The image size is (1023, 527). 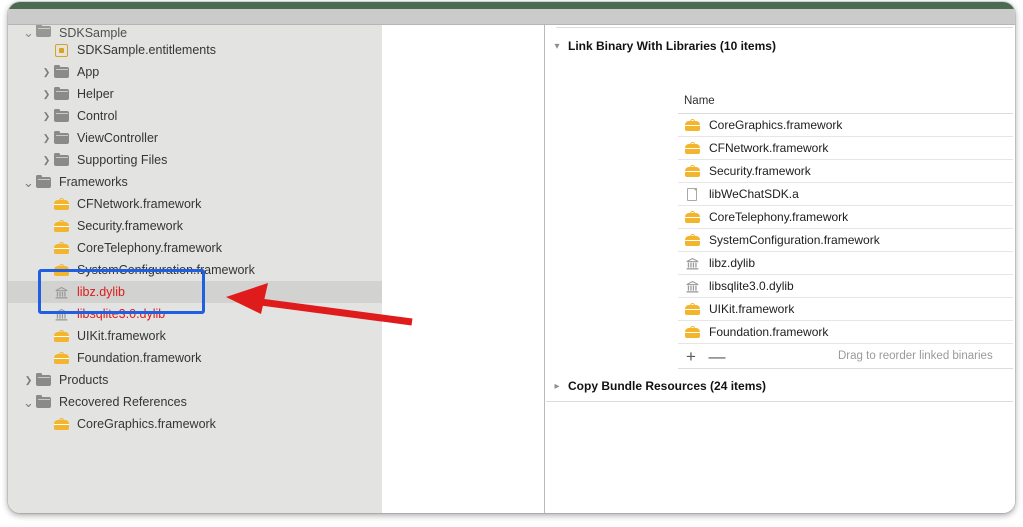 What do you see at coordinates (780, 46) in the screenshot?
I see `link-binary-phase-header: ▾ Link Binary With Libraries (10 items)` at bounding box center [780, 46].